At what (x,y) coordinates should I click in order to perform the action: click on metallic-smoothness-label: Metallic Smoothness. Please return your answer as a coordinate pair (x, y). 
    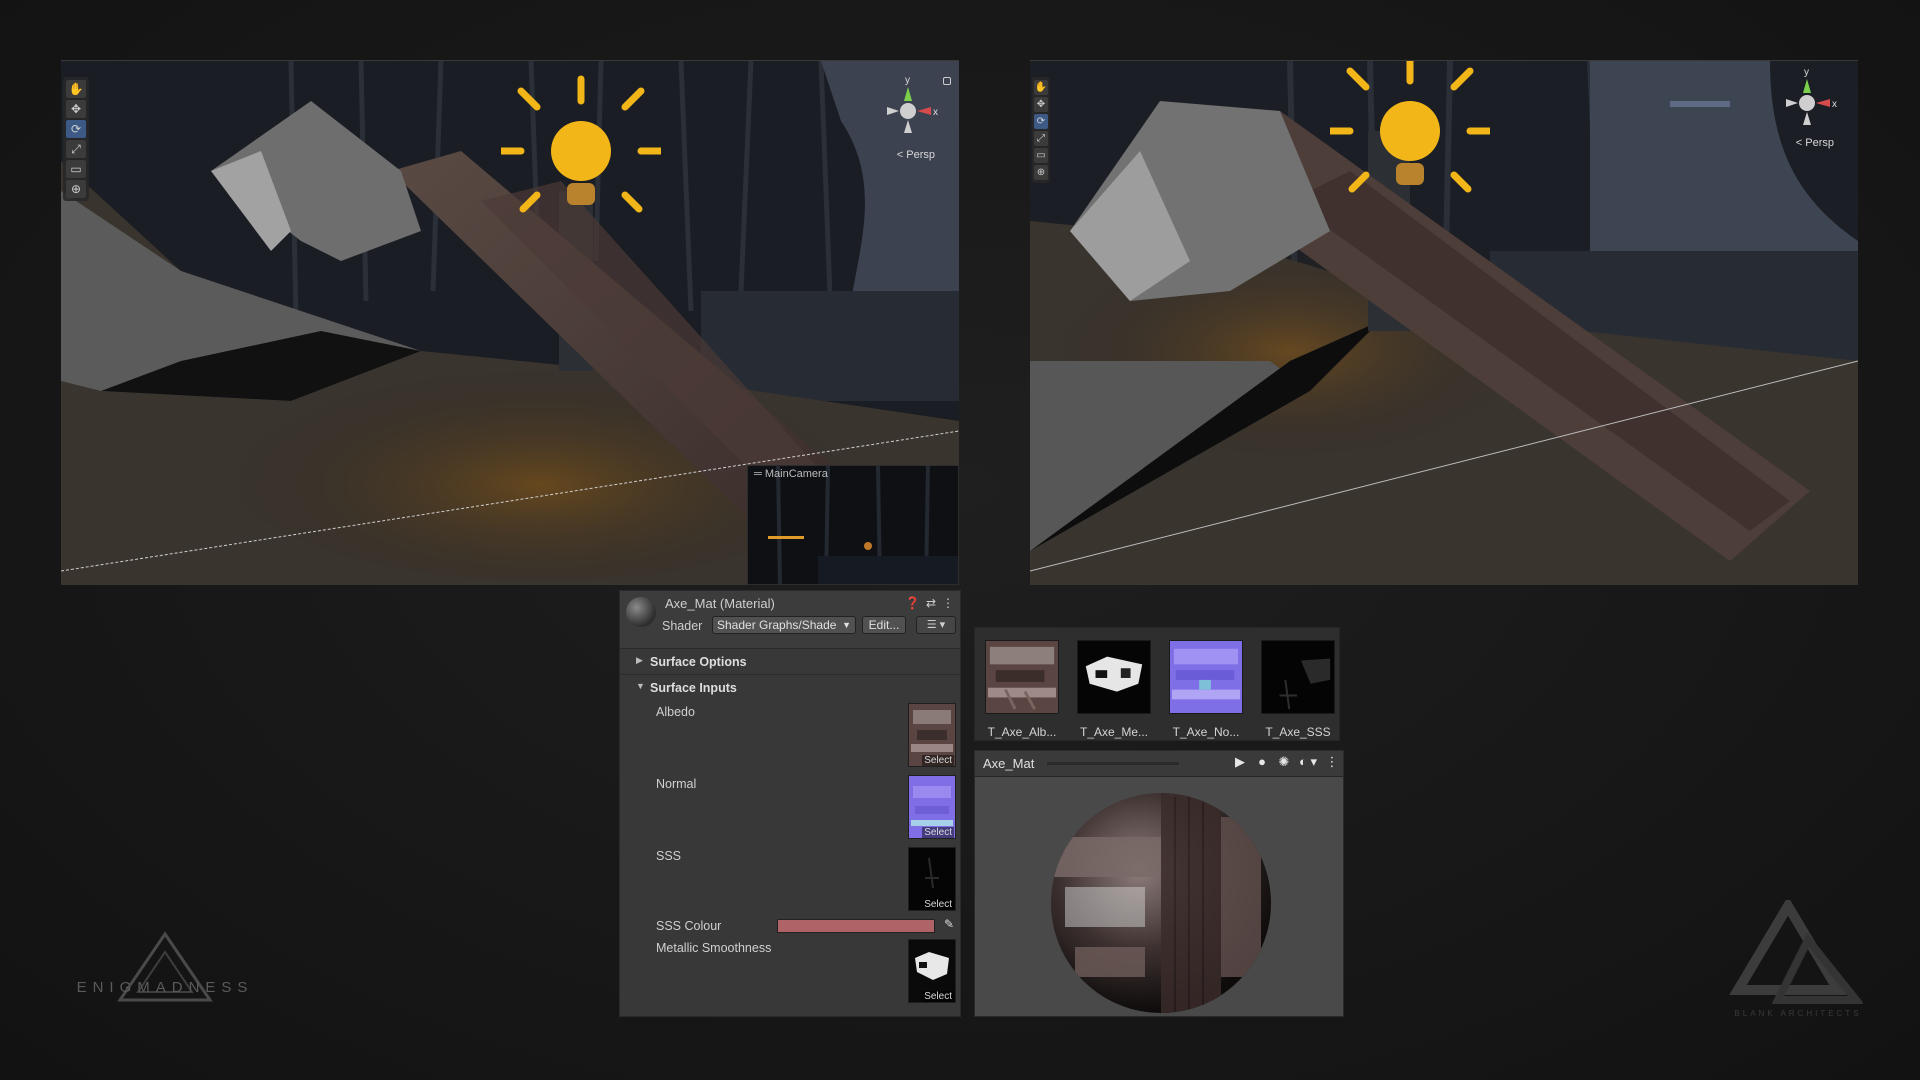
    Looking at the image, I should click on (714, 948).